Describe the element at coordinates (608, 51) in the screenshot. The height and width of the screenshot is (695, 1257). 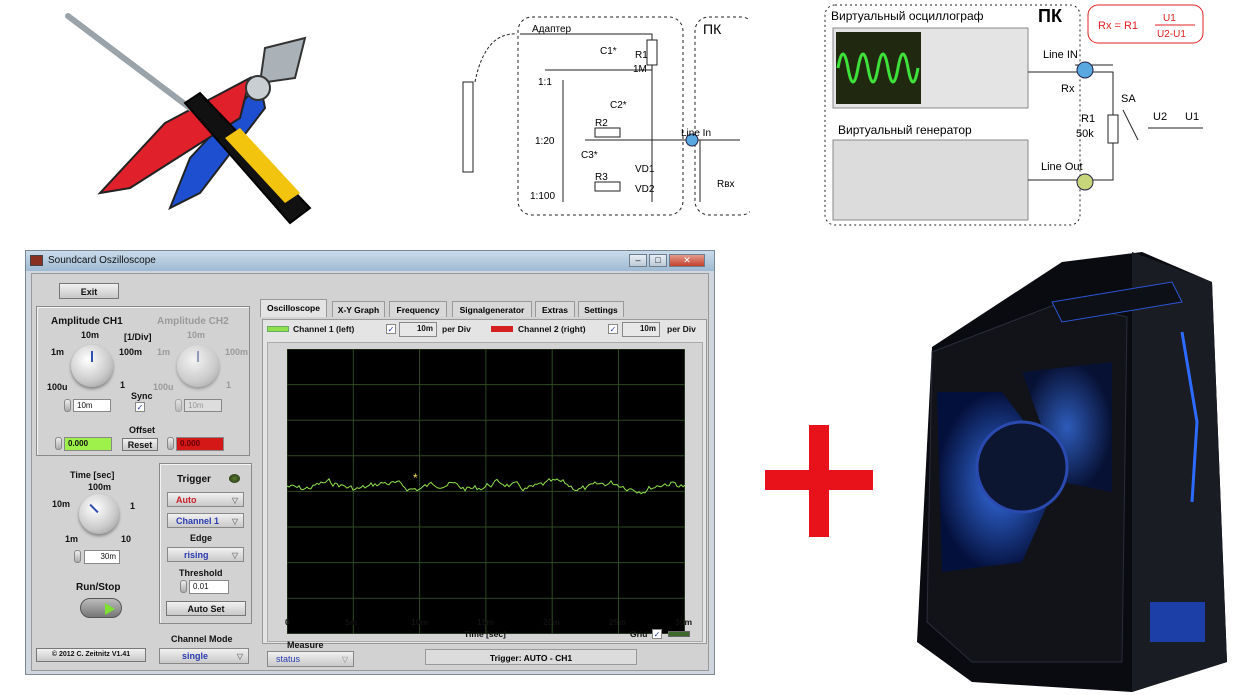
I see `svg-text: C1*` at that location.